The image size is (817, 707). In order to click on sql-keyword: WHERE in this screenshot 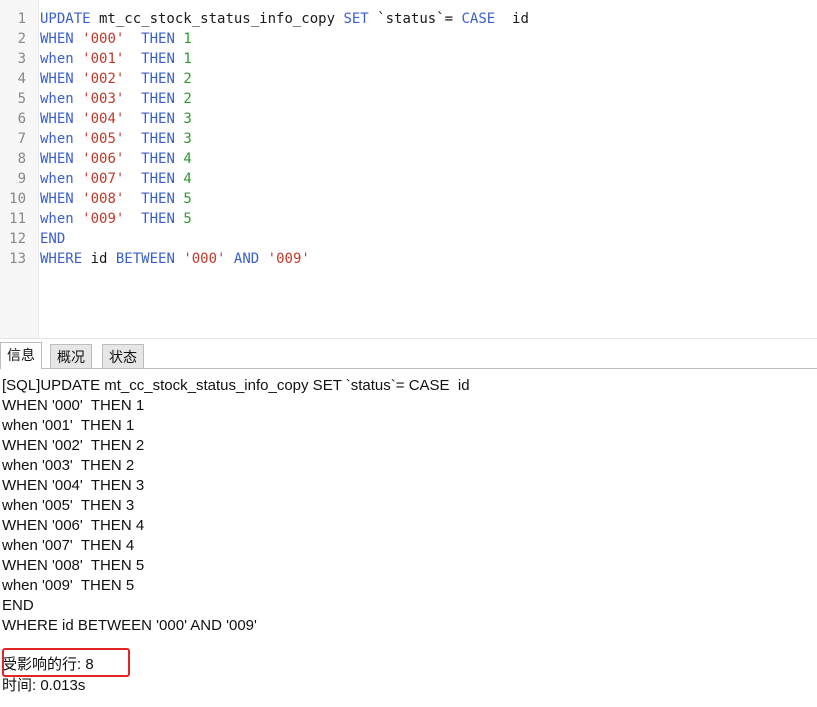, I will do `click(61, 259)`.